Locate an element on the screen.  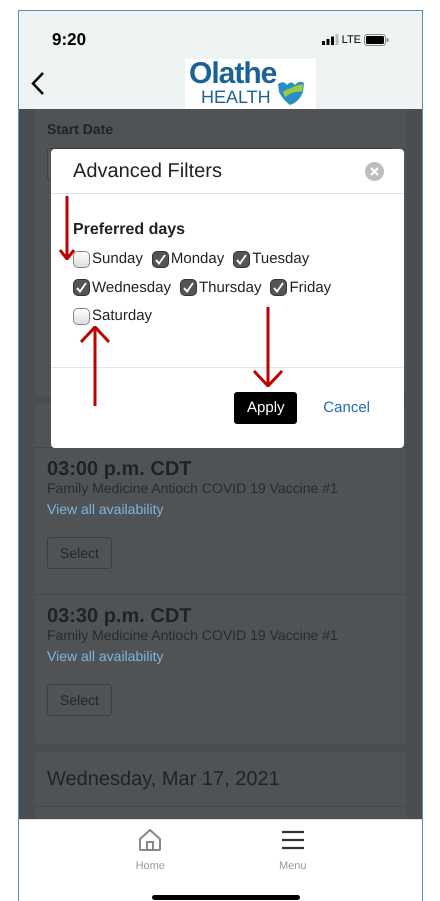
home-icon is located at coordinates (150, 840).